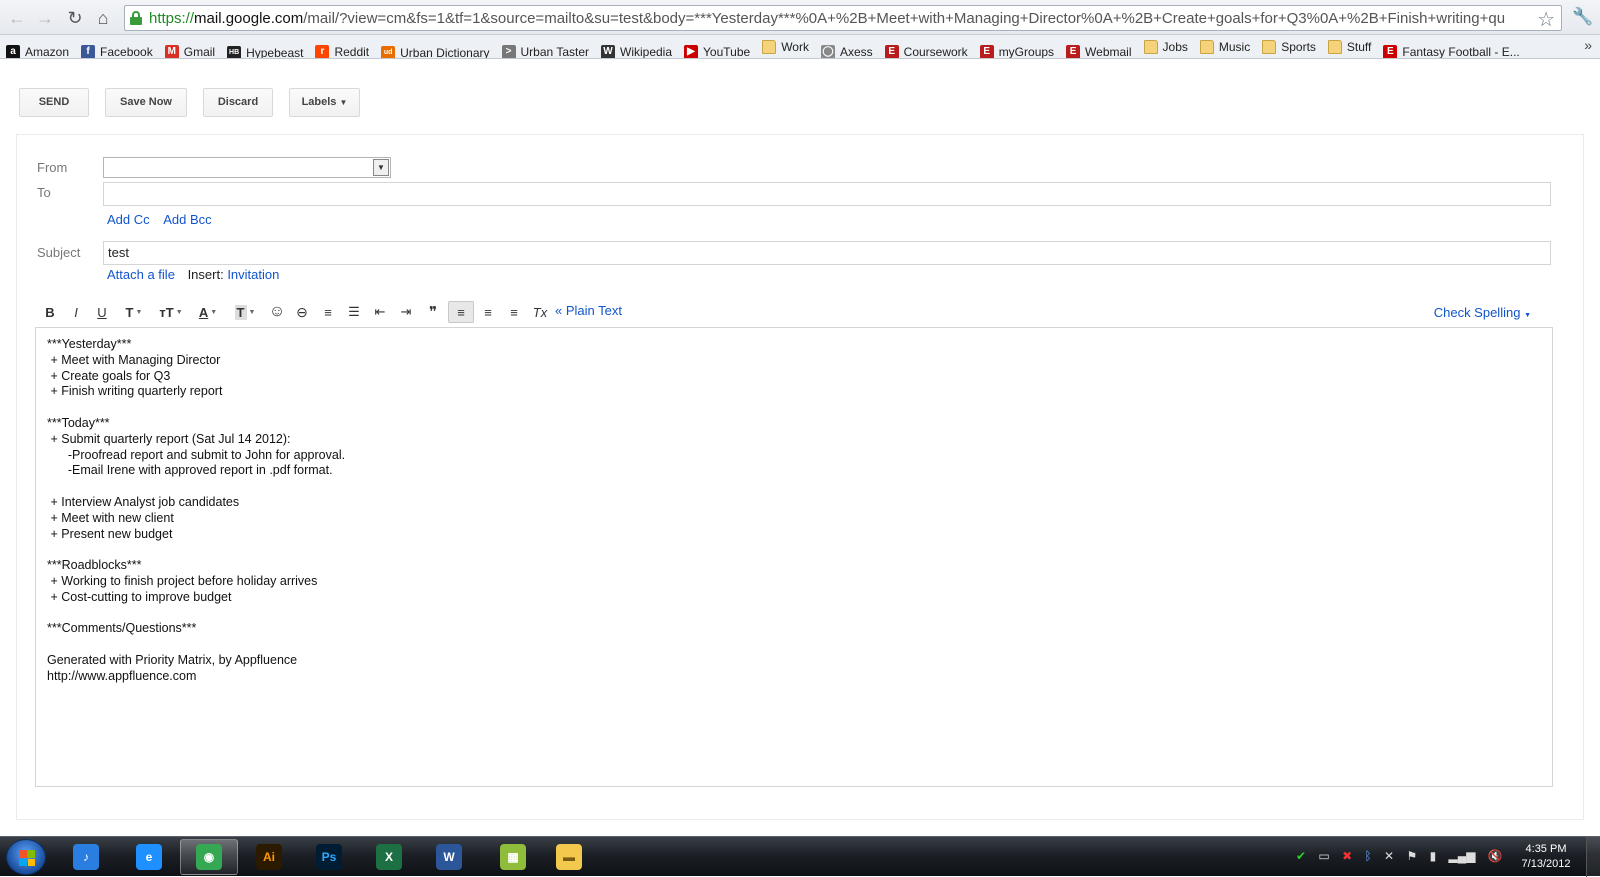  What do you see at coordinates (277, 312) in the screenshot?
I see `emoji-icon: ☺` at bounding box center [277, 312].